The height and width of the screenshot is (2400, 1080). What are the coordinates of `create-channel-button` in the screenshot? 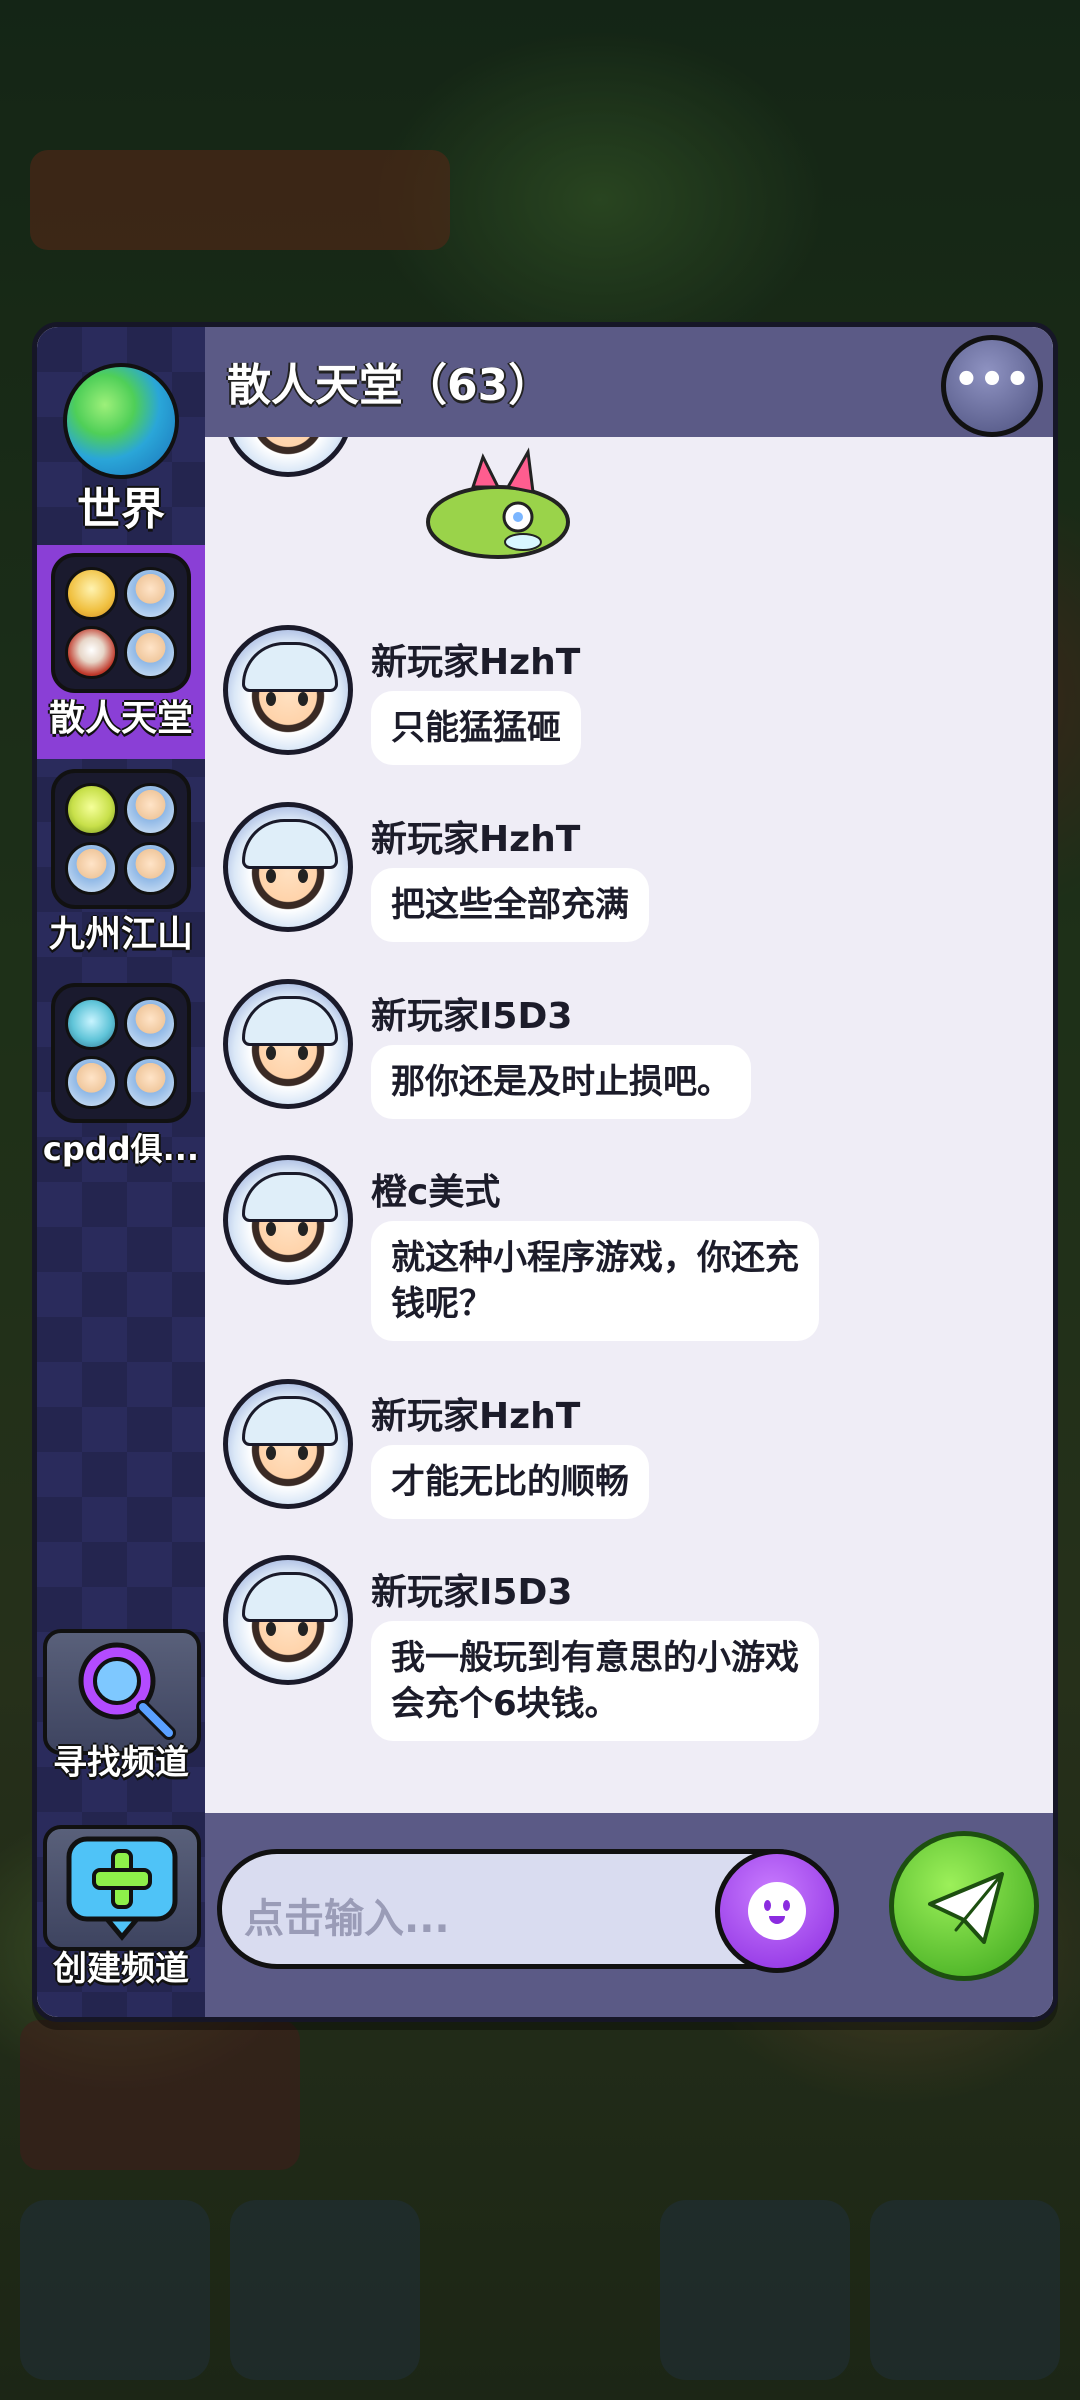 It's located at (122, 1888).